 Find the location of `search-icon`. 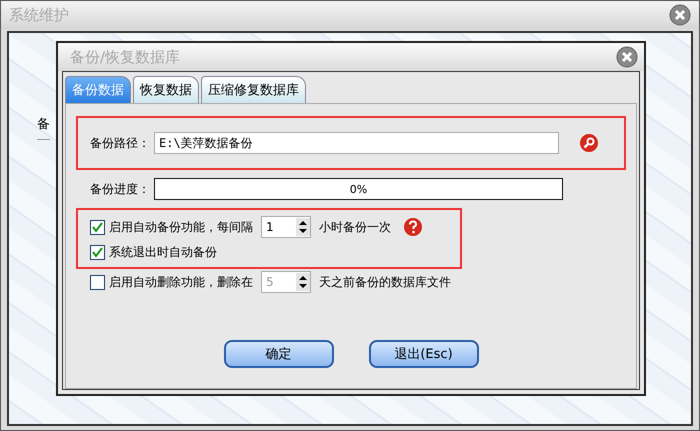

search-icon is located at coordinates (589, 143).